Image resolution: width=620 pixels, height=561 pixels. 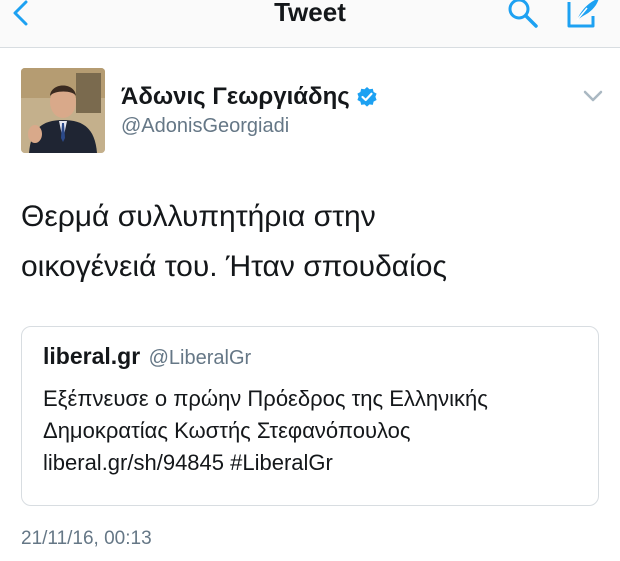 I want to click on tweet-text-line: Θερμά συλλυπητήρια στην, so click(x=198, y=216).